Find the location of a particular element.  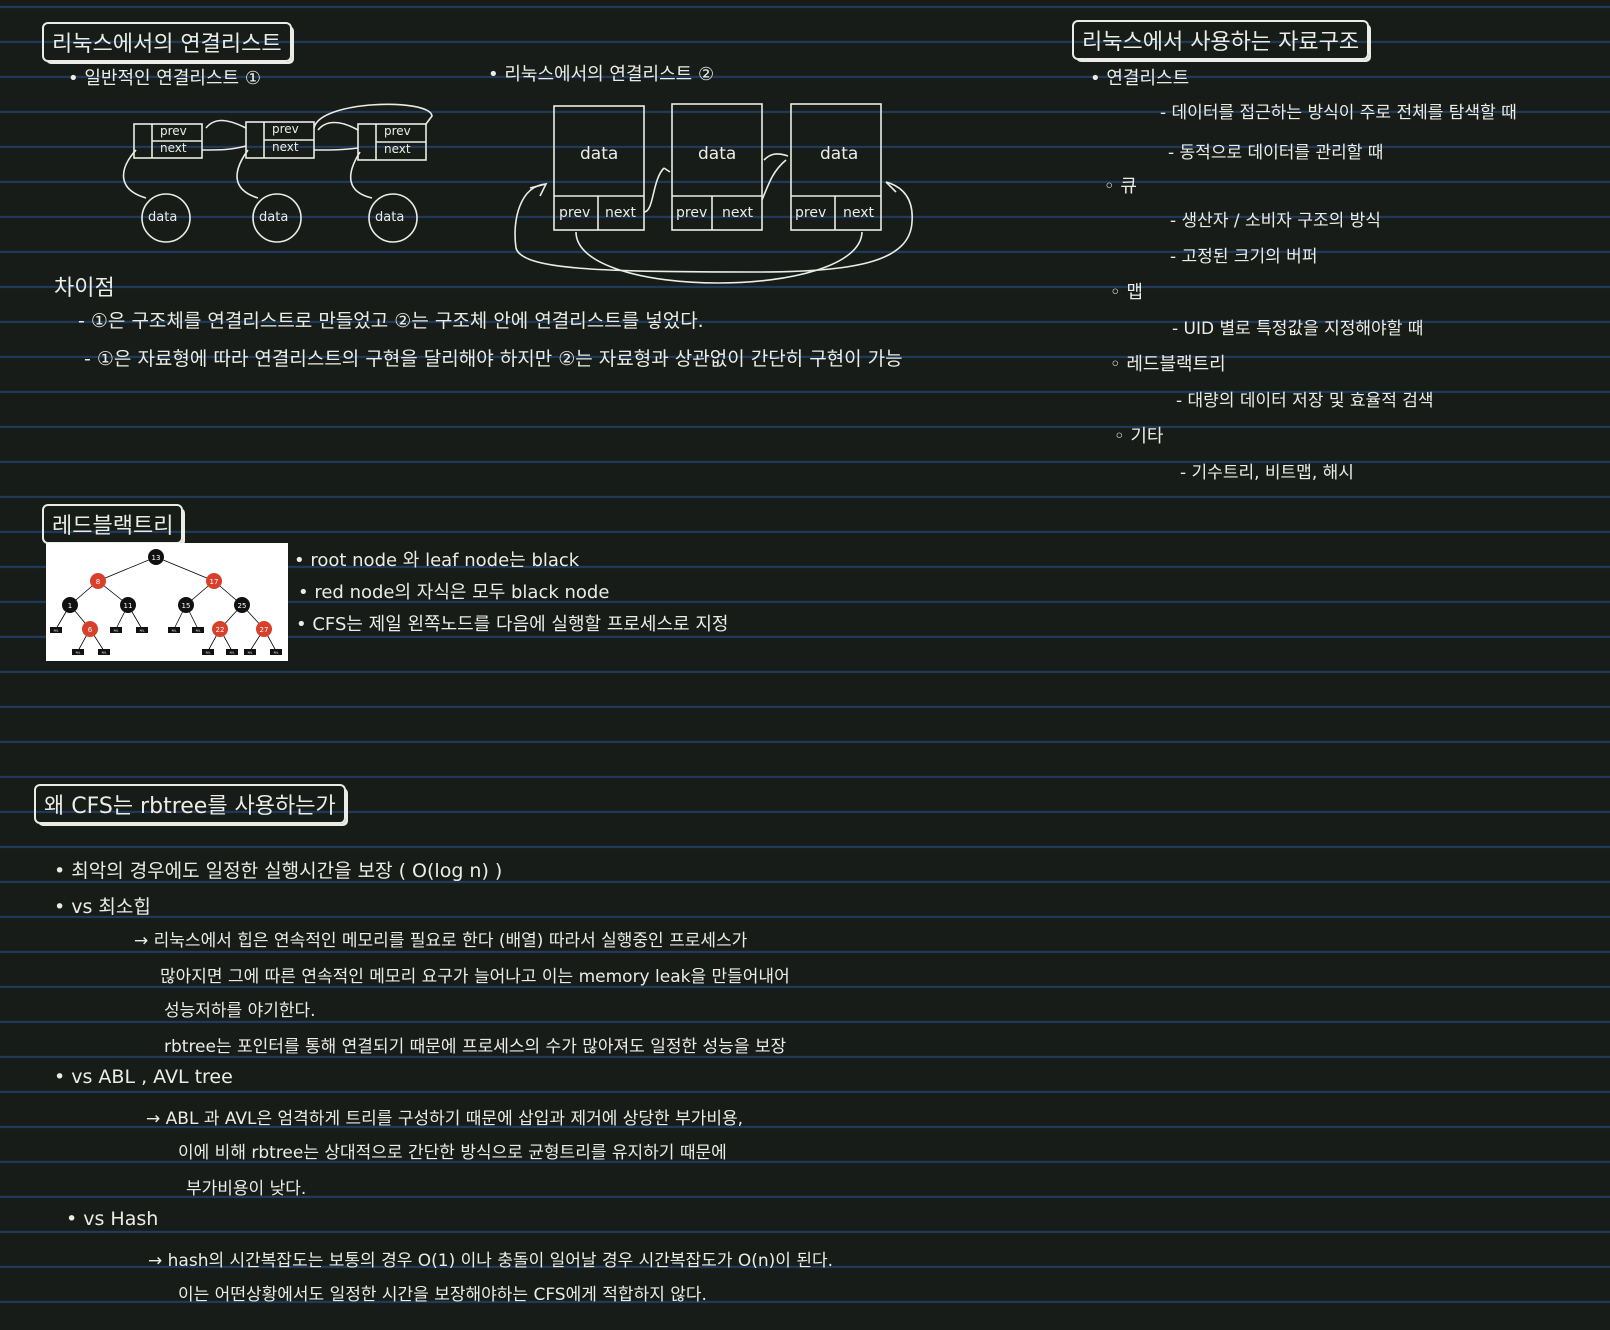

ds-item-7: - UID 별로 특정값을 지정해야할 때 is located at coordinates (1298, 329).